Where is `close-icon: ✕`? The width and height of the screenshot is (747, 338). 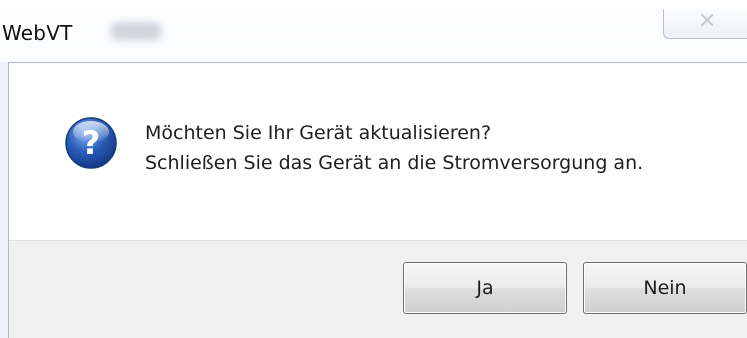
close-icon: ✕ is located at coordinates (707, 21).